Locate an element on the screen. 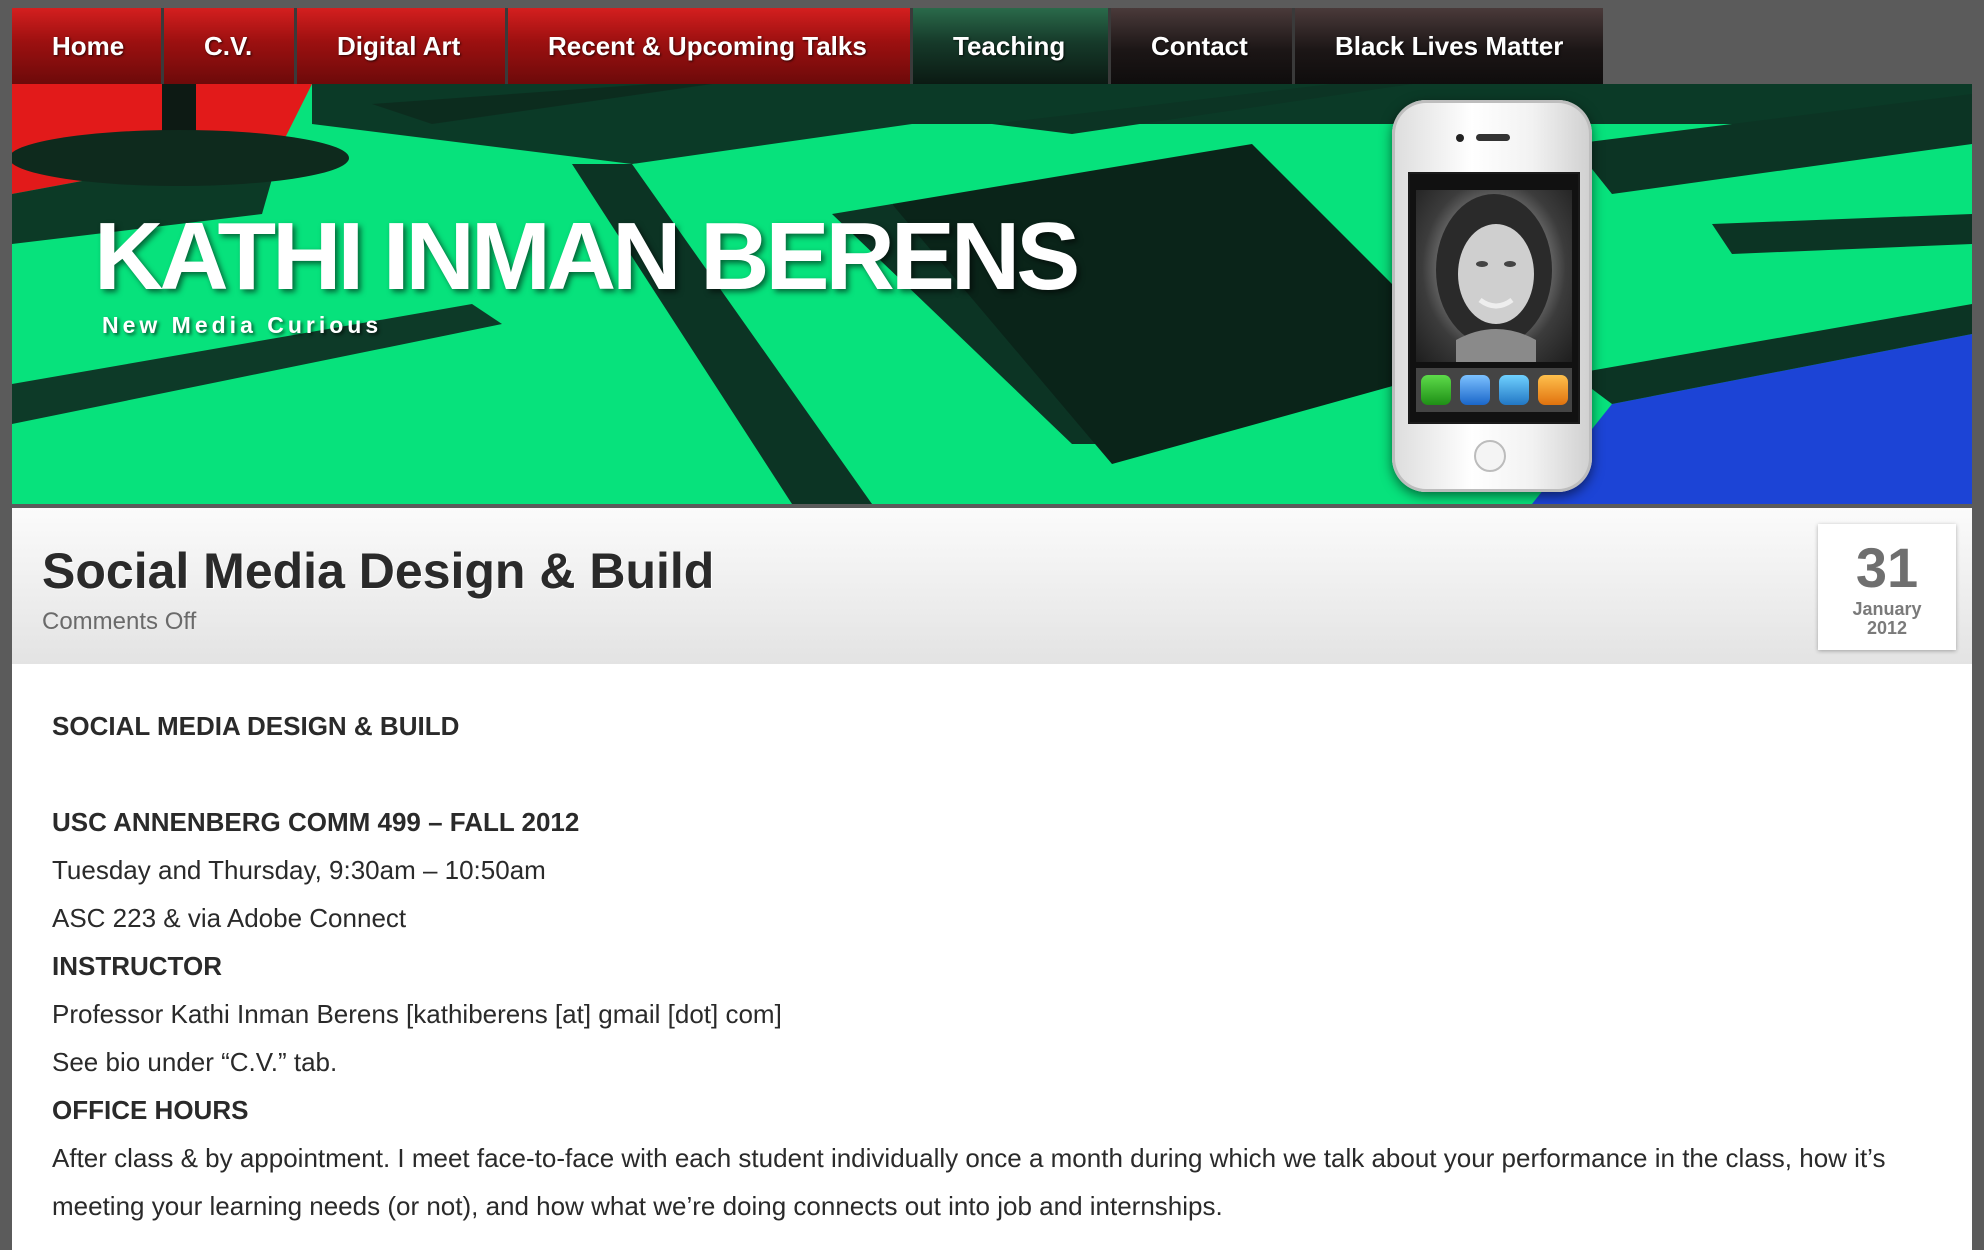 This screenshot has height=1250, width=1984. nav-item-label: Recent & Upcoming Talks is located at coordinates (707, 45).